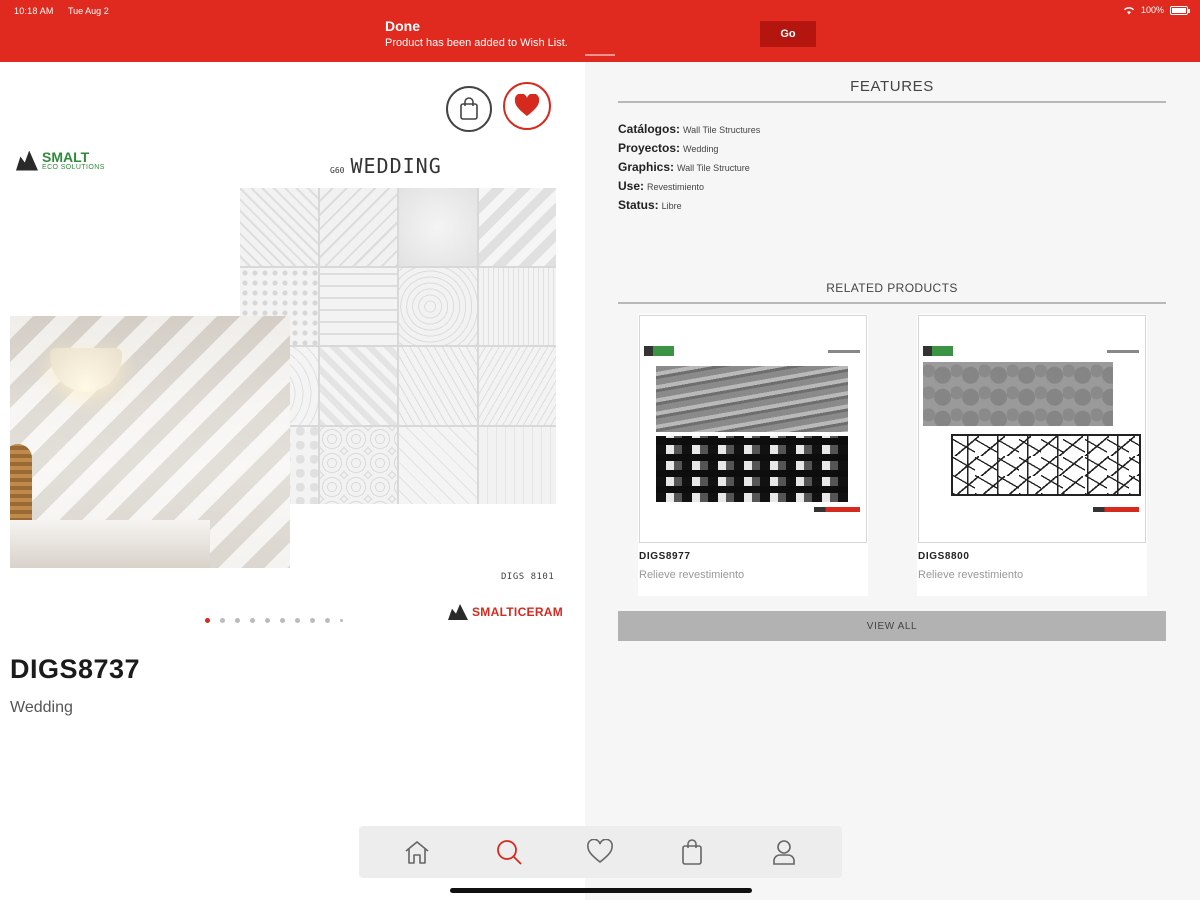  I want to click on feature-value: Wall Tile Structures, so click(722, 130).